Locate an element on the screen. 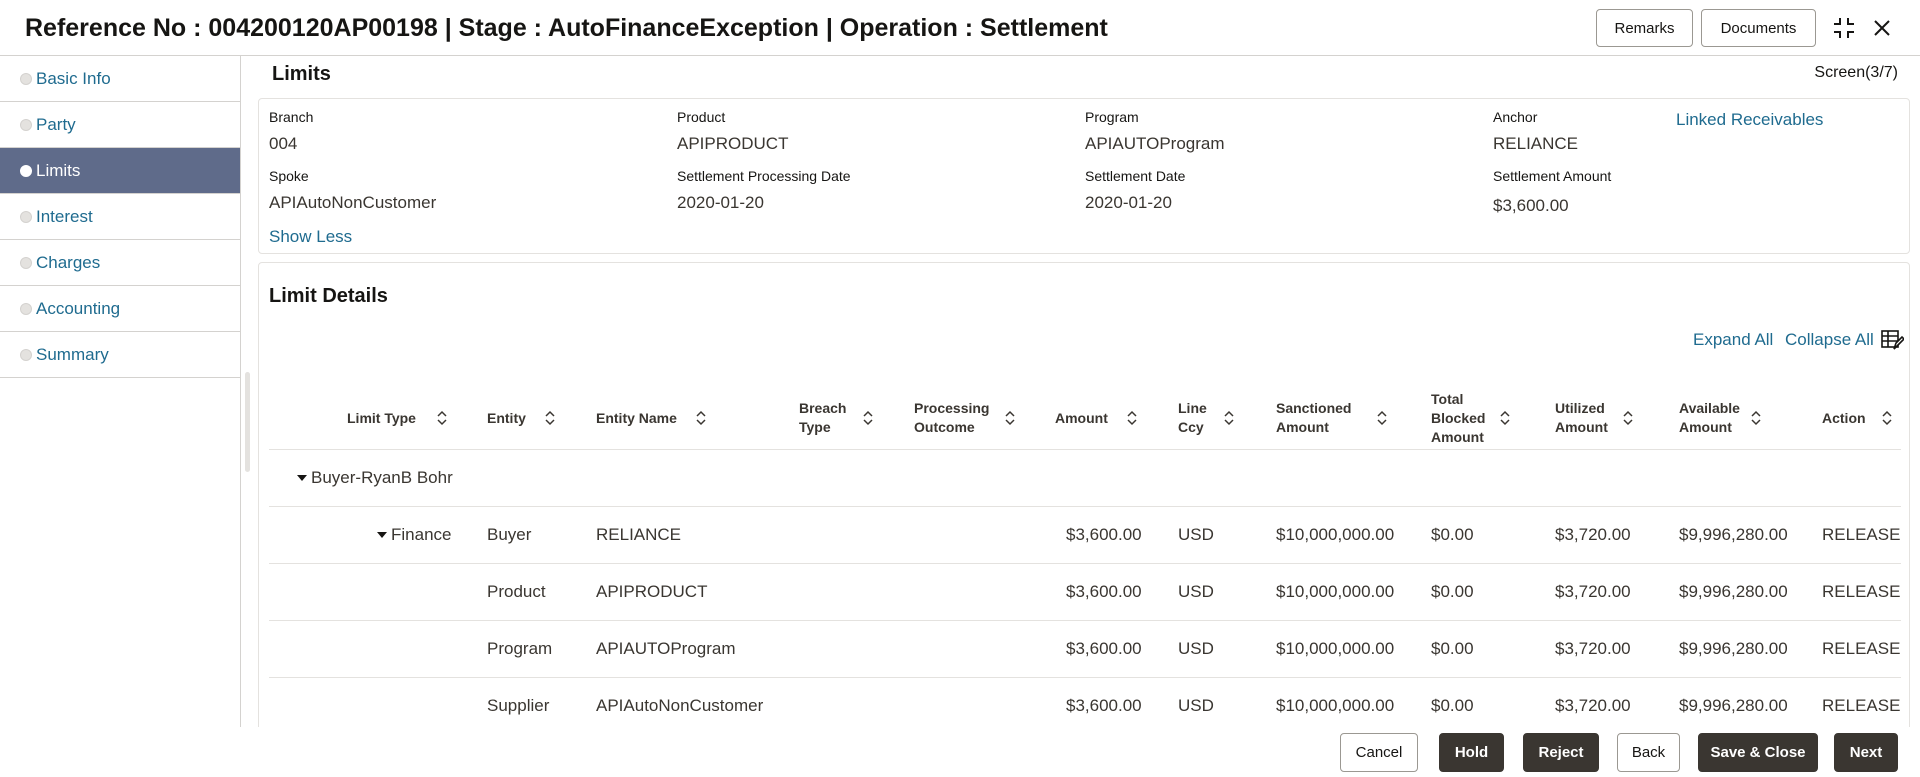 The width and height of the screenshot is (1920, 777). cell-entity: Program is located at coordinates (520, 648).